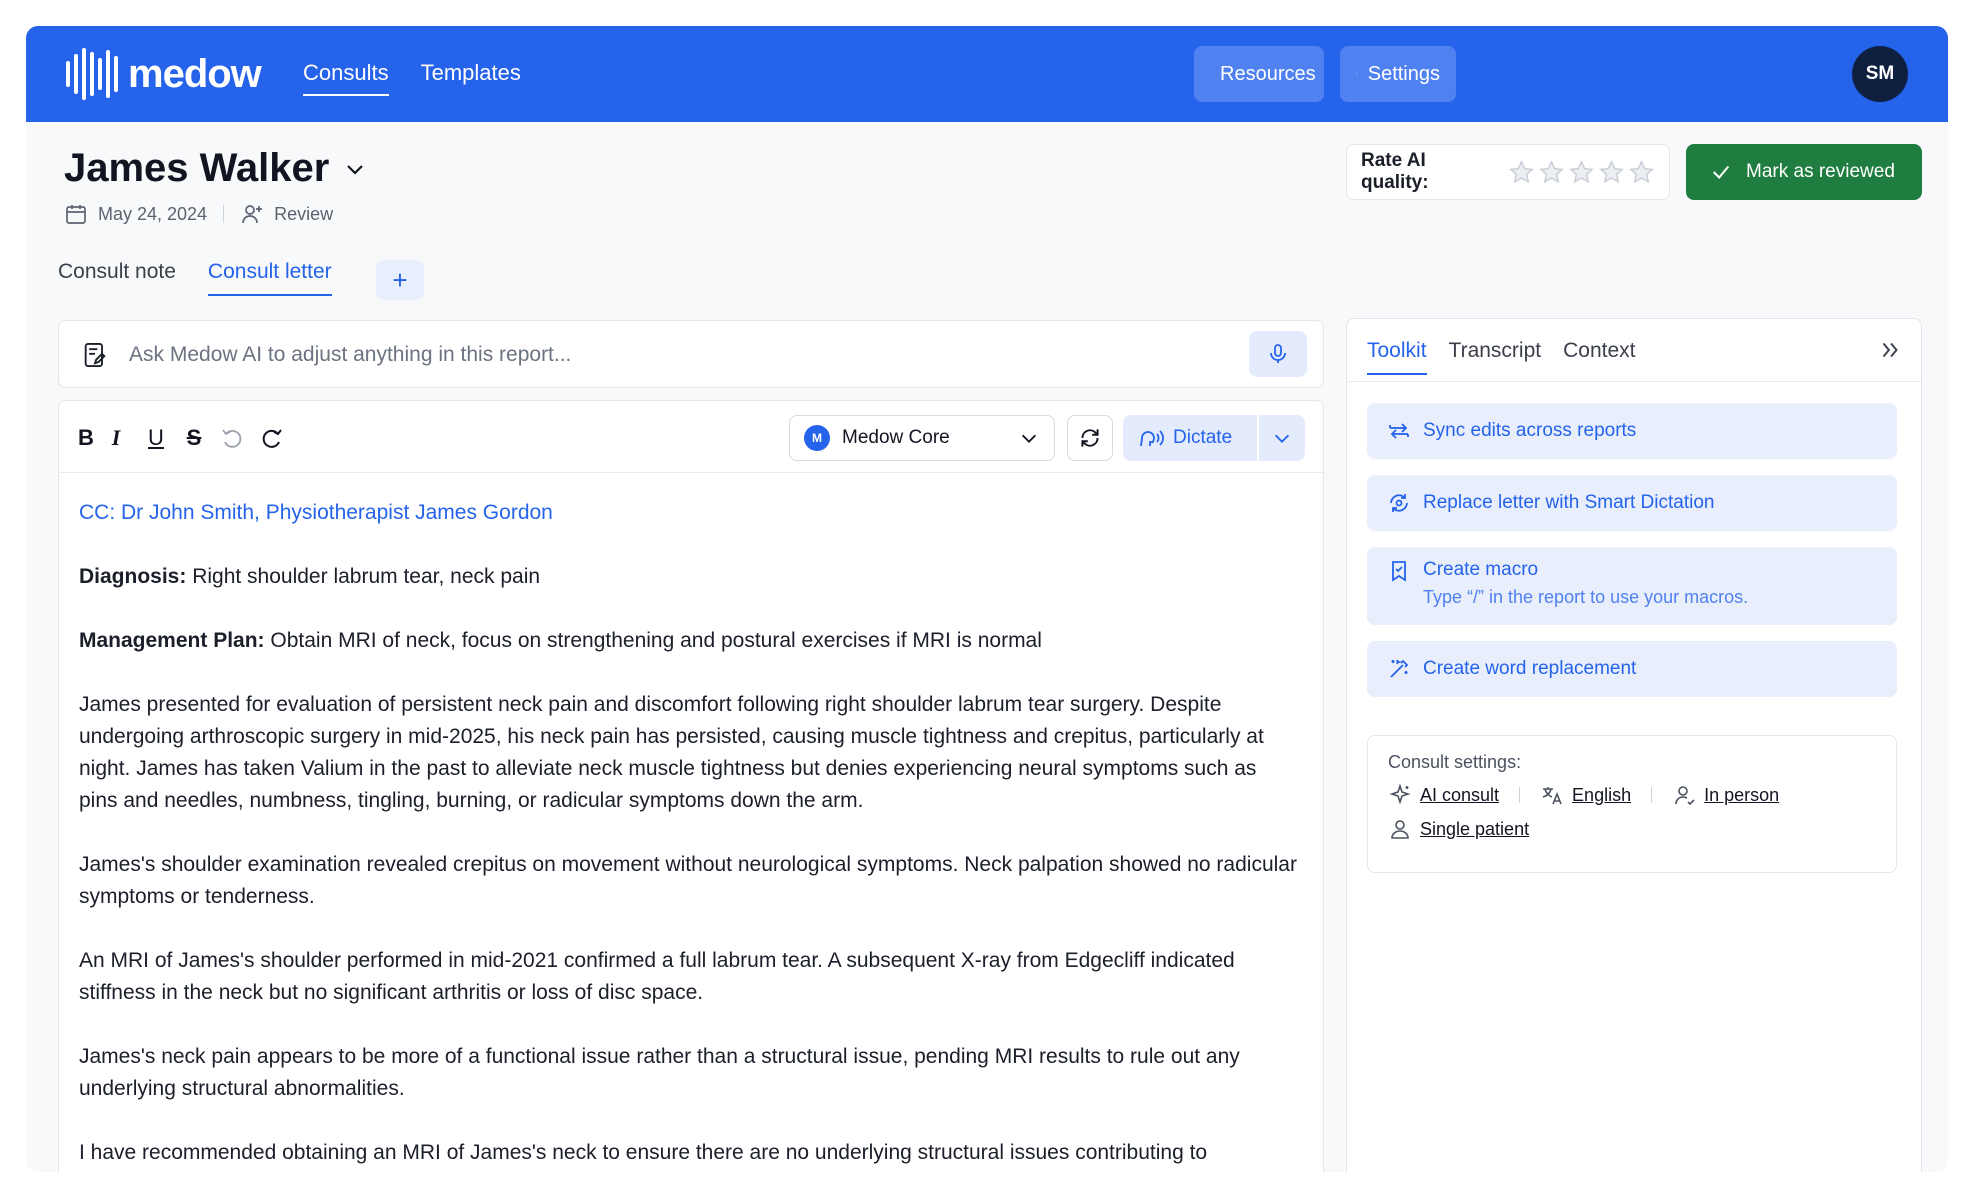 The height and width of the screenshot is (1198, 1974). Describe the element at coordinates (1399, 503) in the screenshot. I see `replace-cycle-icon` at that location.